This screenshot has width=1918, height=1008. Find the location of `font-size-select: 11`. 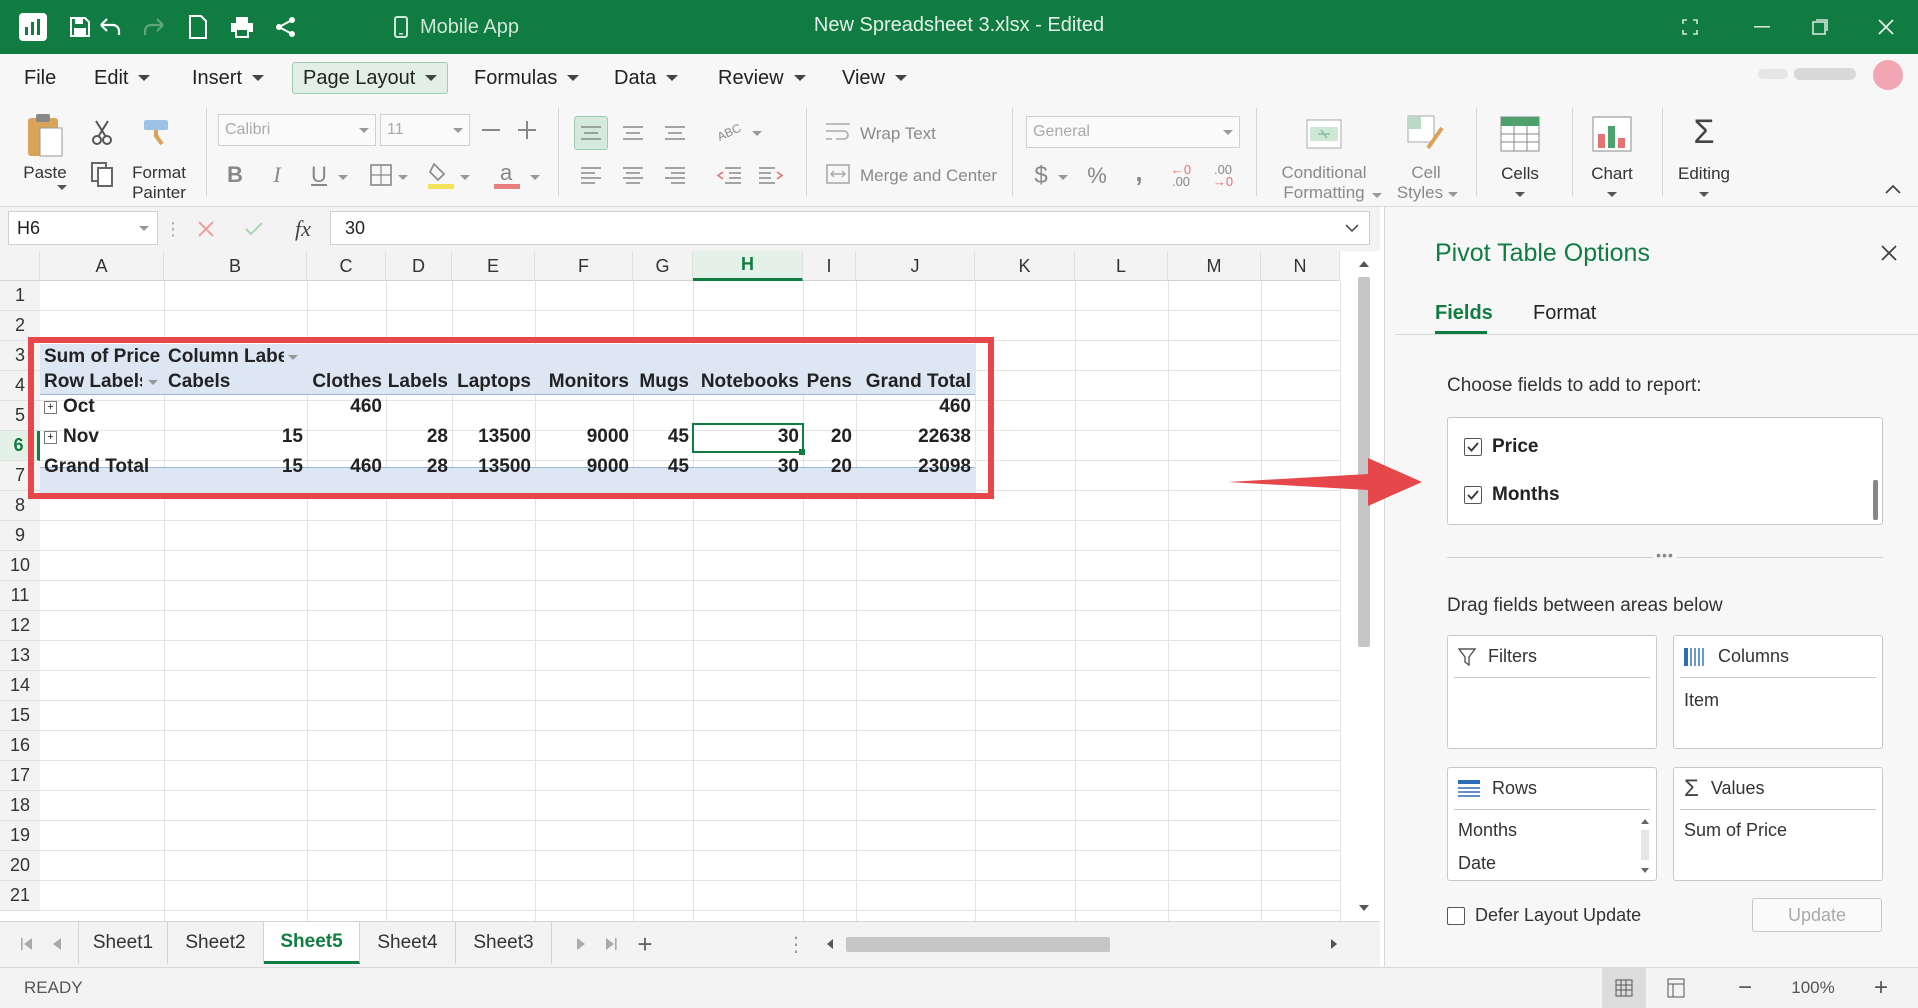

font-size-select: 11 is located at coordinates (425, 130).